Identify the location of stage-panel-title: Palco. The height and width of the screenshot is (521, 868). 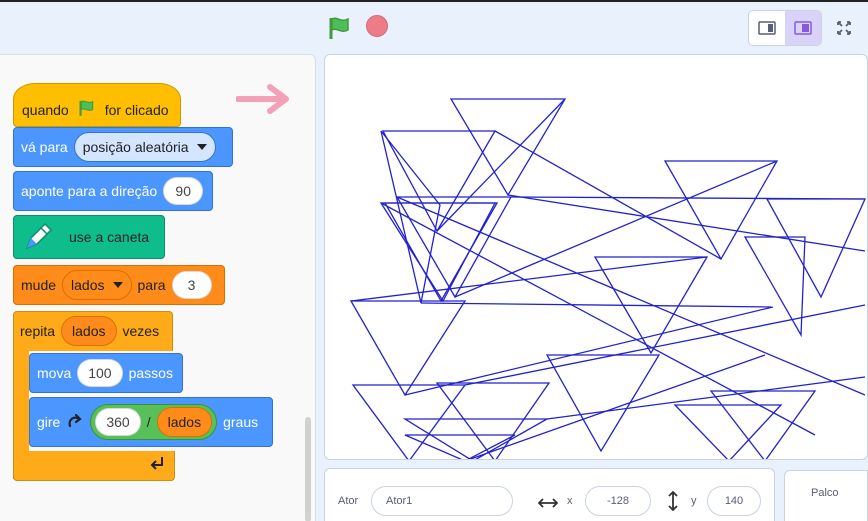
(825, 493).